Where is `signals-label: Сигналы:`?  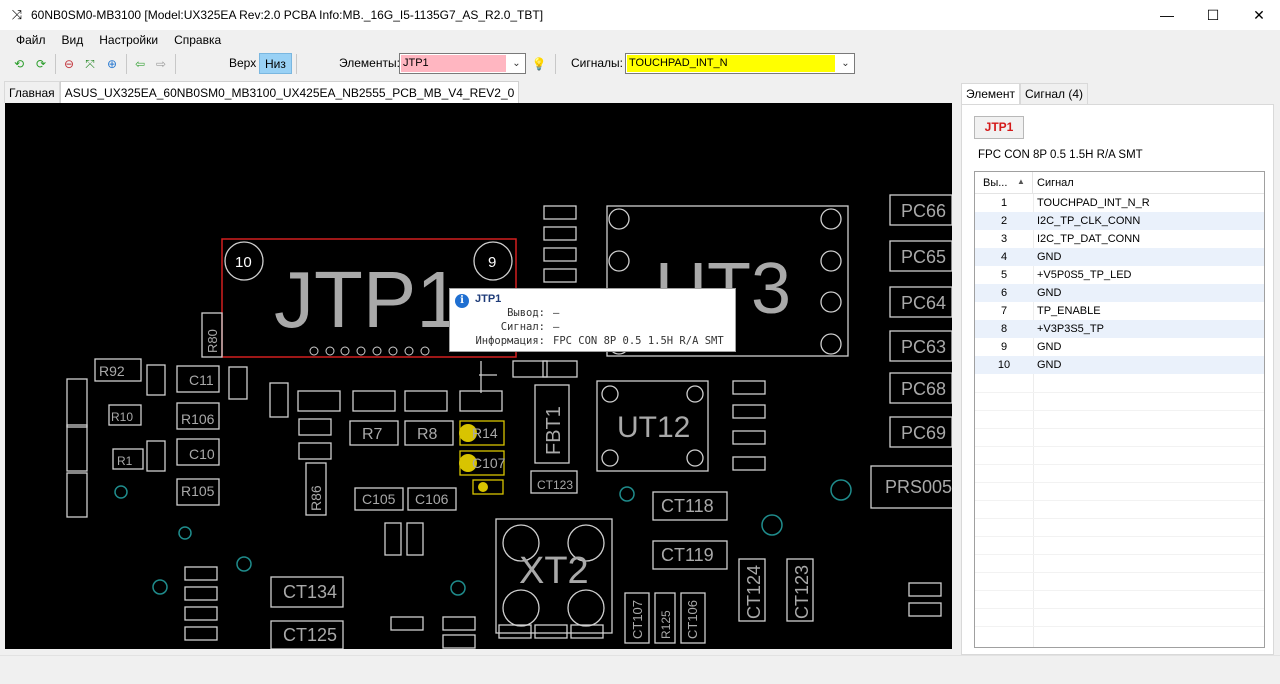 signals-label: Сигналы: is located at coordinates (597, 63).